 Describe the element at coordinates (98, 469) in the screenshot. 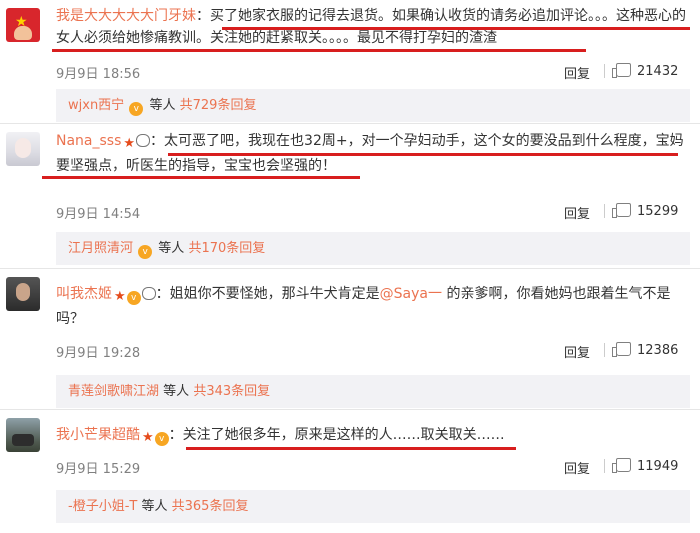

I see `comment-date: 9月9日 15:29` at that location.